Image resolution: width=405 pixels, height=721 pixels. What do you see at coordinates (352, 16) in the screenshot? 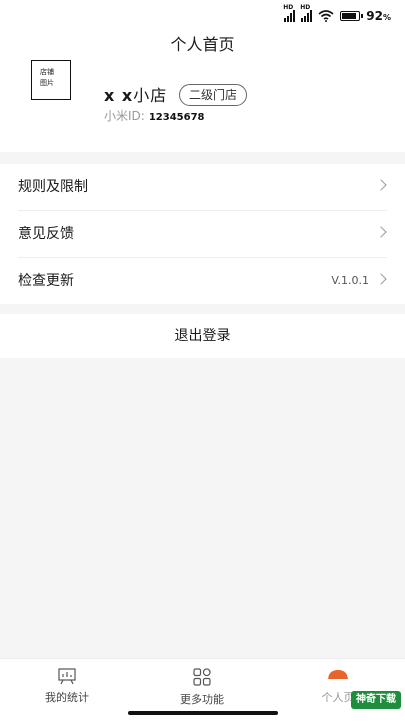
I see `battery-icon` at bounding box center [352, 16].